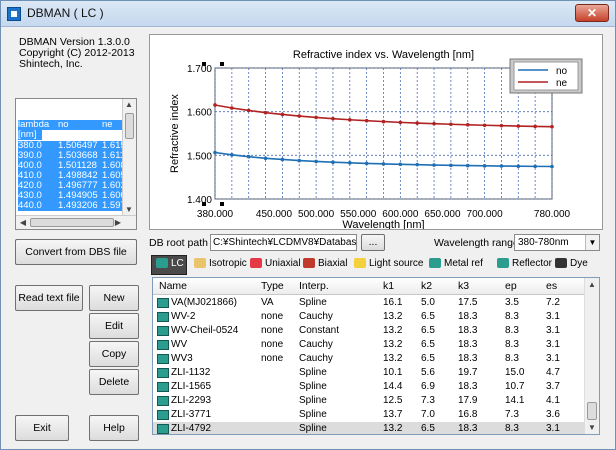 Image resolution: width=616 pixels, height=450 pixels. Describe the element at coordinates (169, 265) in the screenshot. I see `tab-lc: LC` at that location.